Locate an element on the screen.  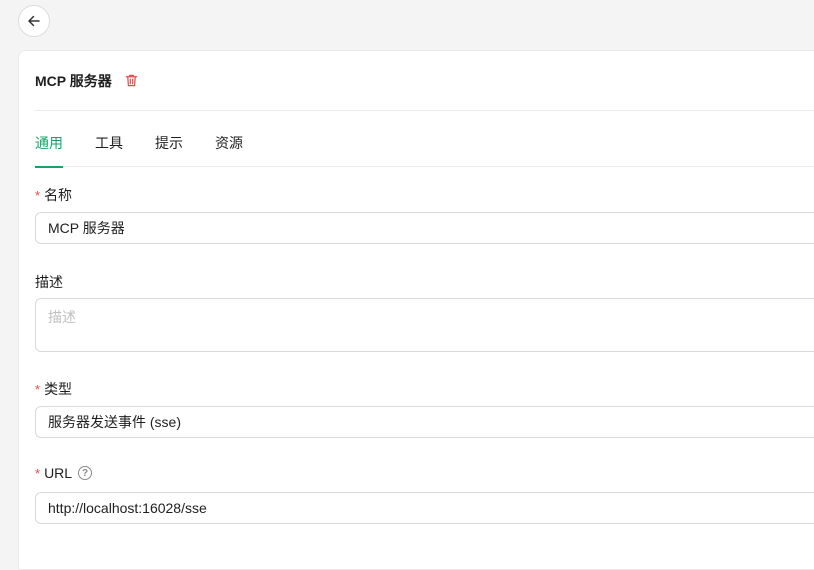
name-label: * 名称 is located at coordinates (53, 195).